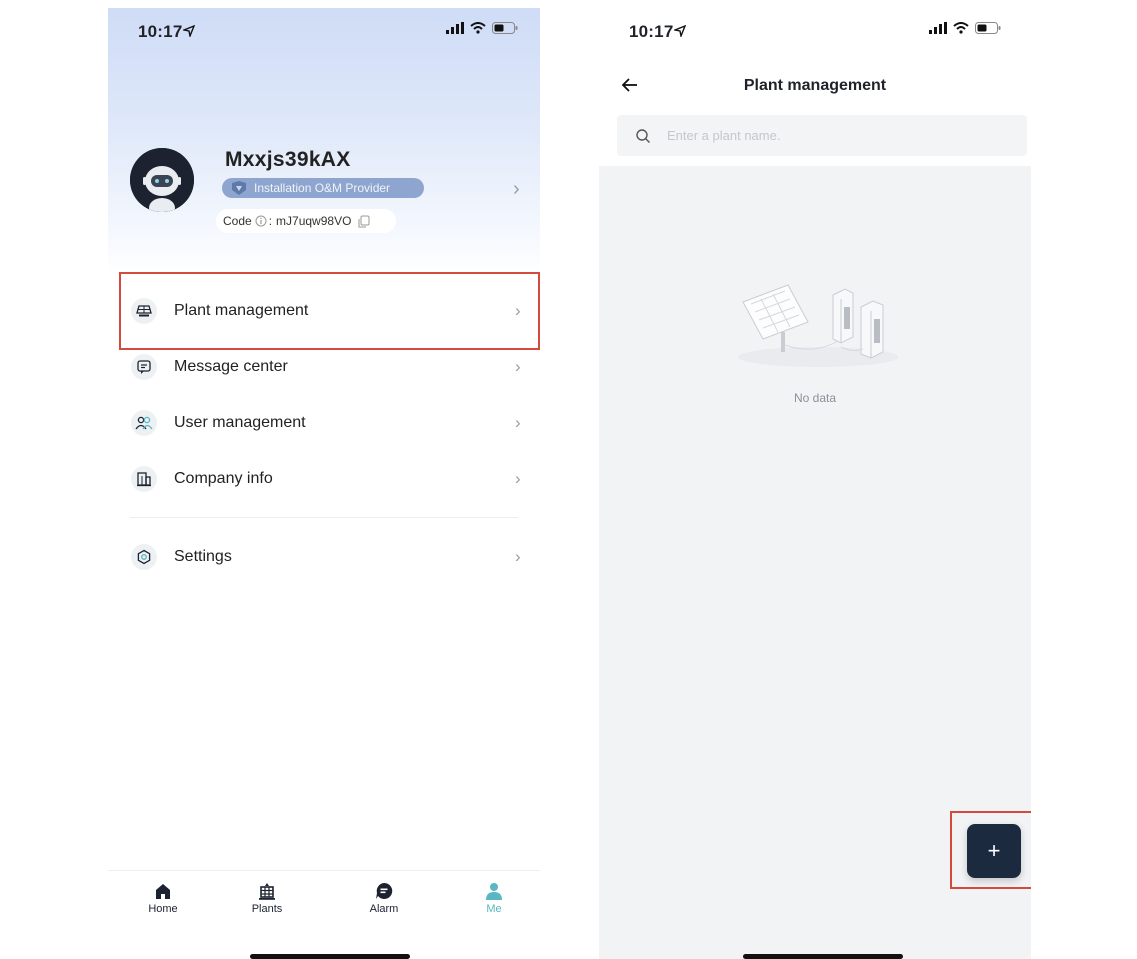 The height and width of the screenshot is (959, 1137). Describe the element at coordinates (990, 850) in the screenshot. I see `highlight-add-button` at that location.